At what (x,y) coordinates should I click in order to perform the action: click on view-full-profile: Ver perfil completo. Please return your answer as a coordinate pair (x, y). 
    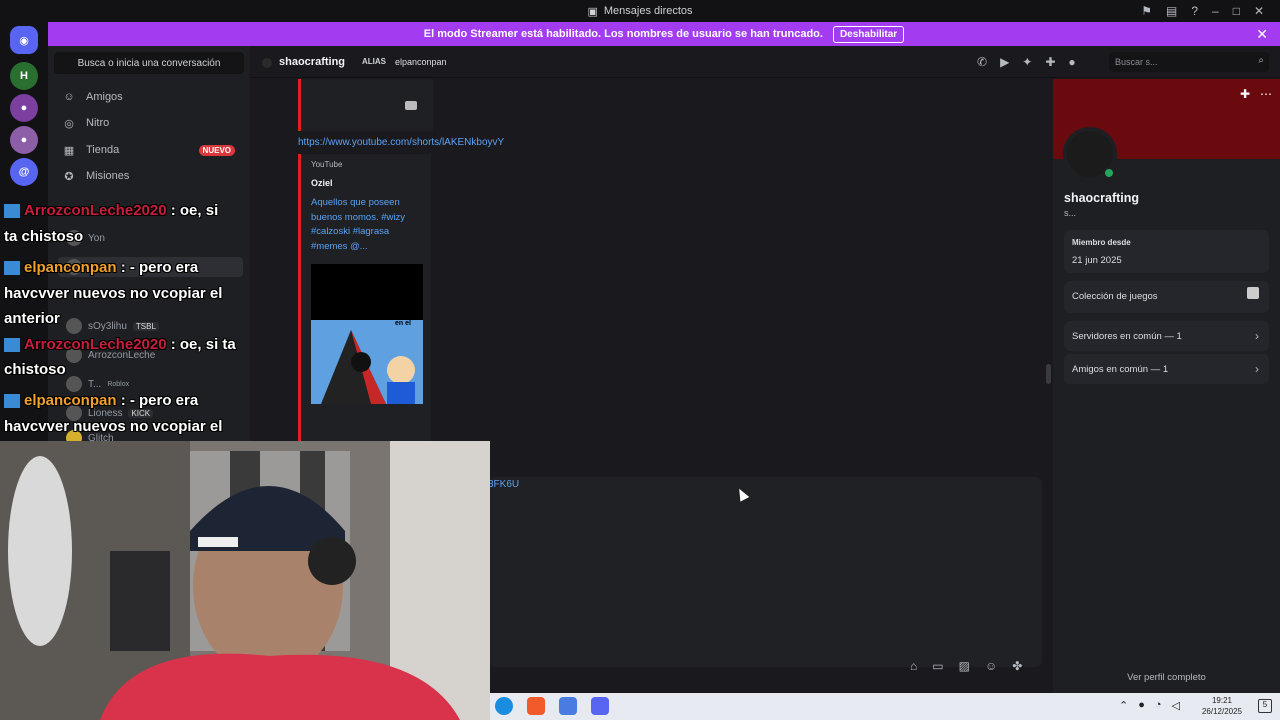
    Looking at the image, I should click on (1166, 677).